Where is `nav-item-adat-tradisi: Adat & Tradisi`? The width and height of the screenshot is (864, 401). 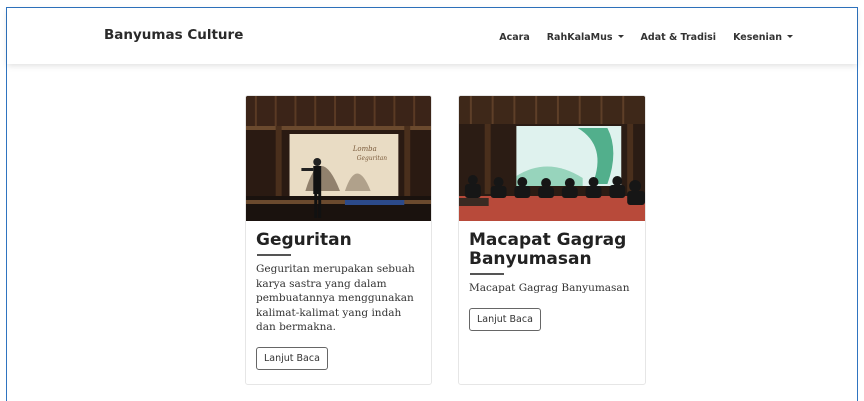 nav-item-adat-tradisi: Adat & Tradisi is located at coordinates (679, 37).